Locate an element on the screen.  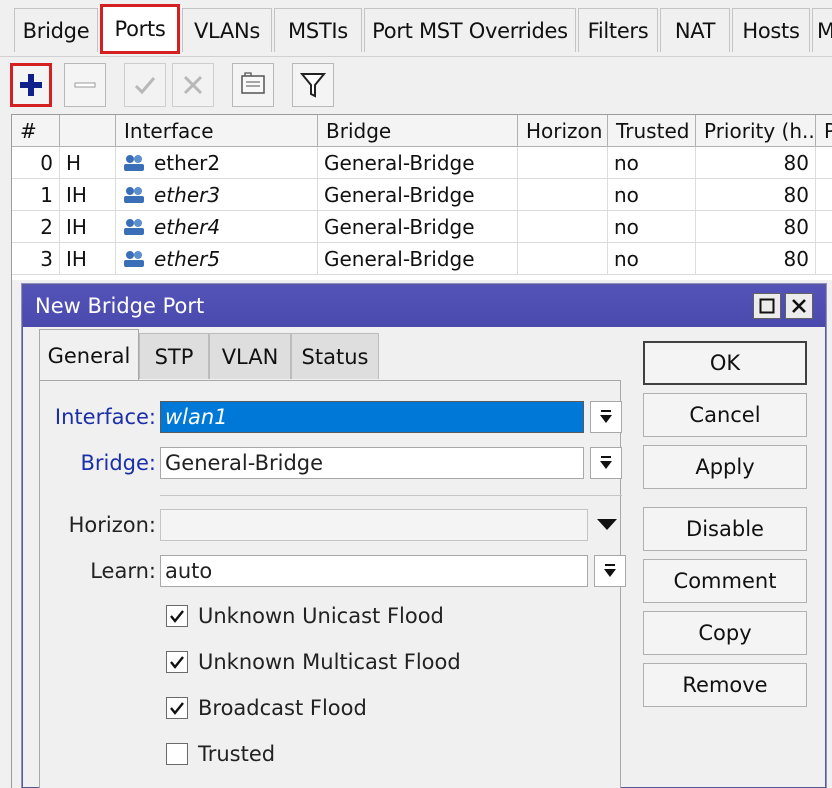
broadcast-flood-checkbox is located at coordinates (177, 708).